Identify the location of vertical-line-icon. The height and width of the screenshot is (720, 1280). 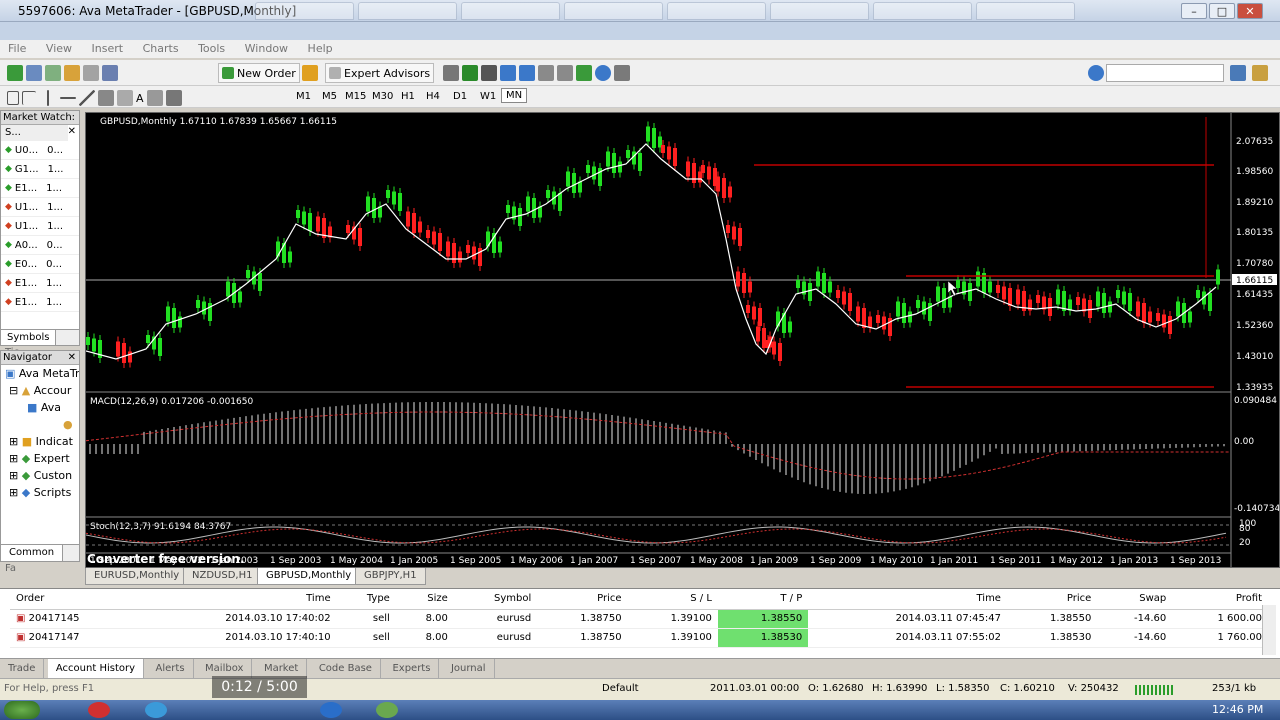
(48, 98).